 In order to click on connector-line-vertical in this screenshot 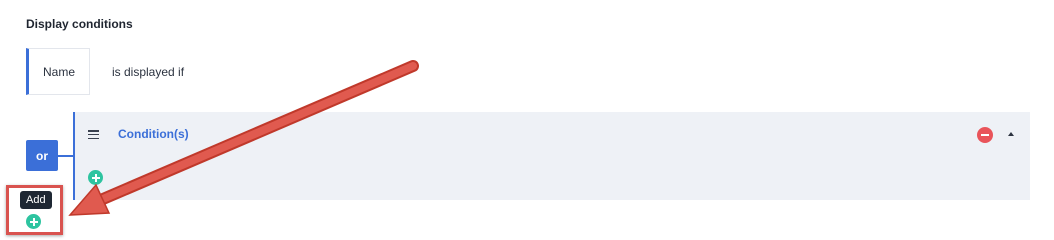, I will do `click(74, 156)`.